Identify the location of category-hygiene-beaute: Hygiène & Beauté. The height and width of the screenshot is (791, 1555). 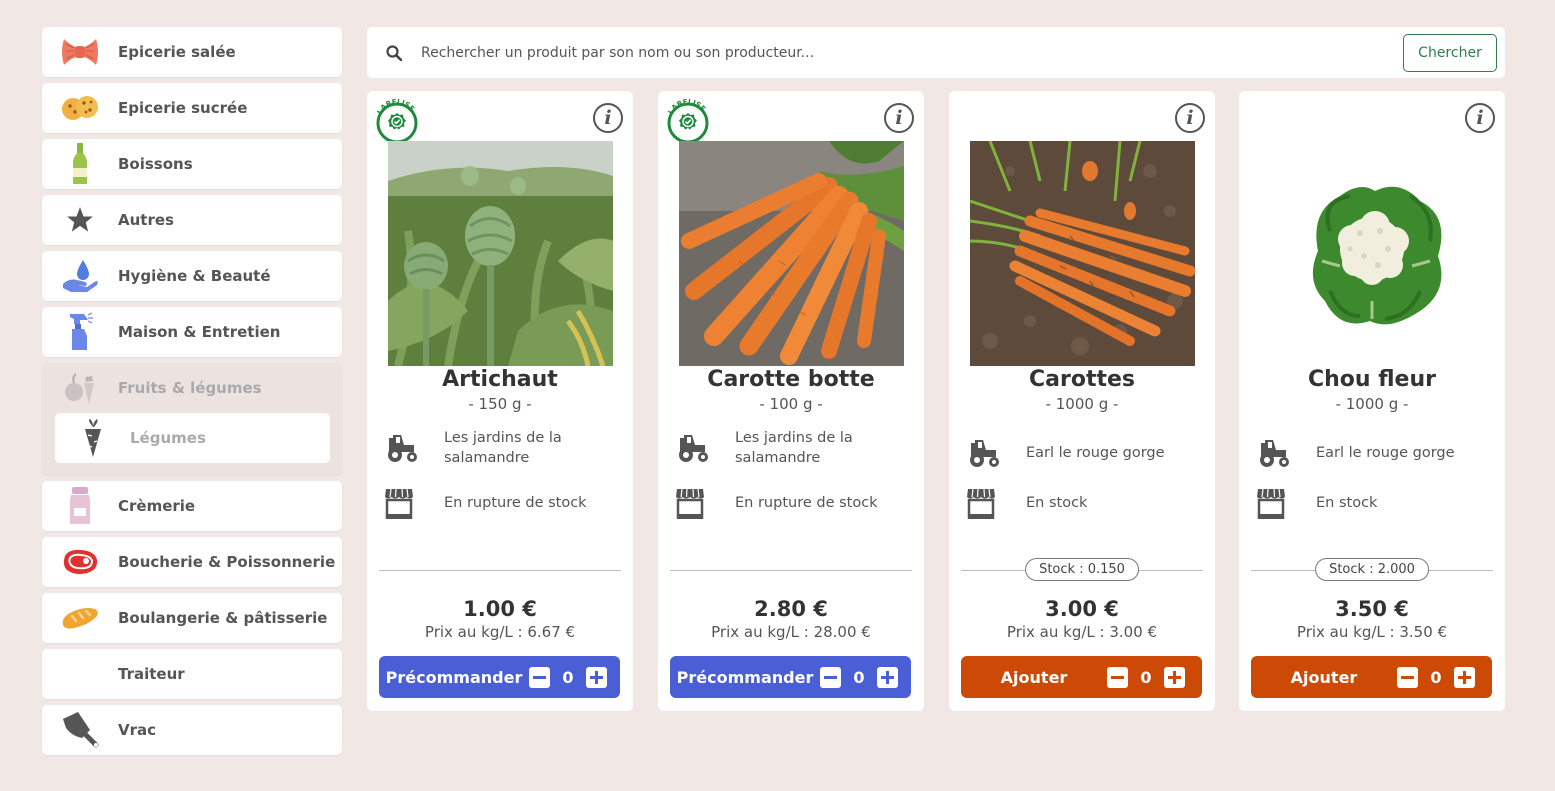
(192, 276).